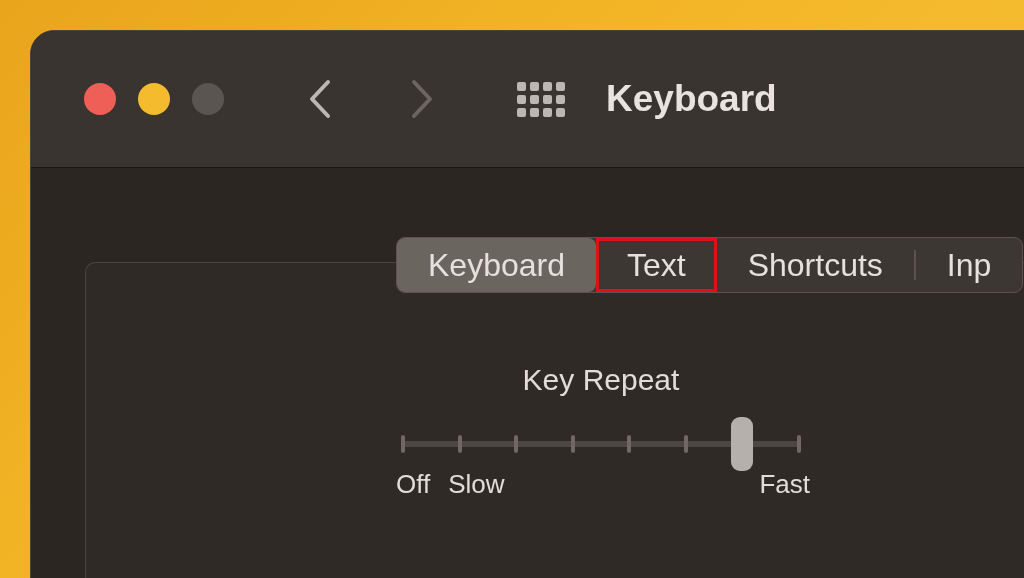 This screenshot has height=578, width=1024. Describe the element at coordinates (969, 265) in the screenshot. I see `tab: Inp` at that location.